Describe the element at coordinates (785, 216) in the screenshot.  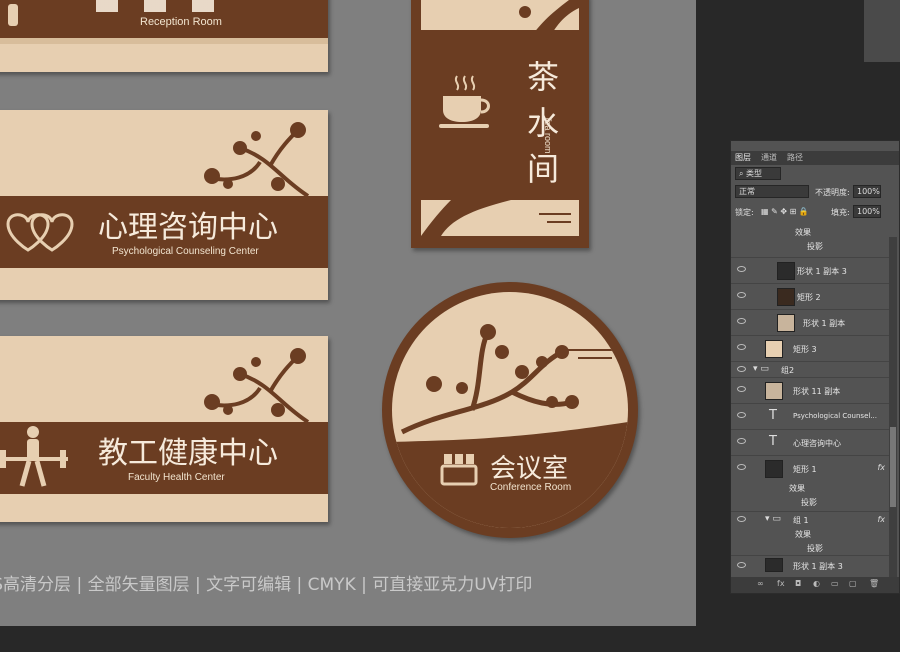
I see `lock-icons: ▦ ✎ ✥ ⊞ 🔒` at that location.